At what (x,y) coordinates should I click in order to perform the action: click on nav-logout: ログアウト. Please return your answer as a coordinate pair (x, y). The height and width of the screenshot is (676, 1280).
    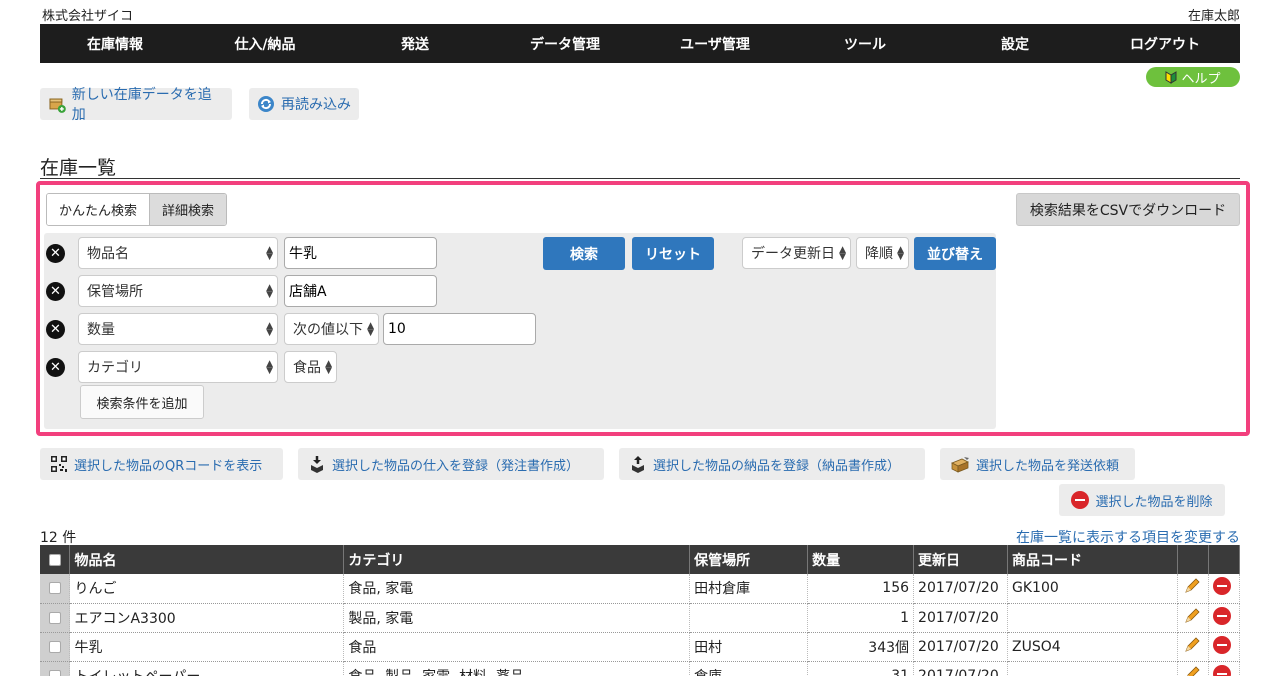
    Looking at the image, I should click on (1165, 43).